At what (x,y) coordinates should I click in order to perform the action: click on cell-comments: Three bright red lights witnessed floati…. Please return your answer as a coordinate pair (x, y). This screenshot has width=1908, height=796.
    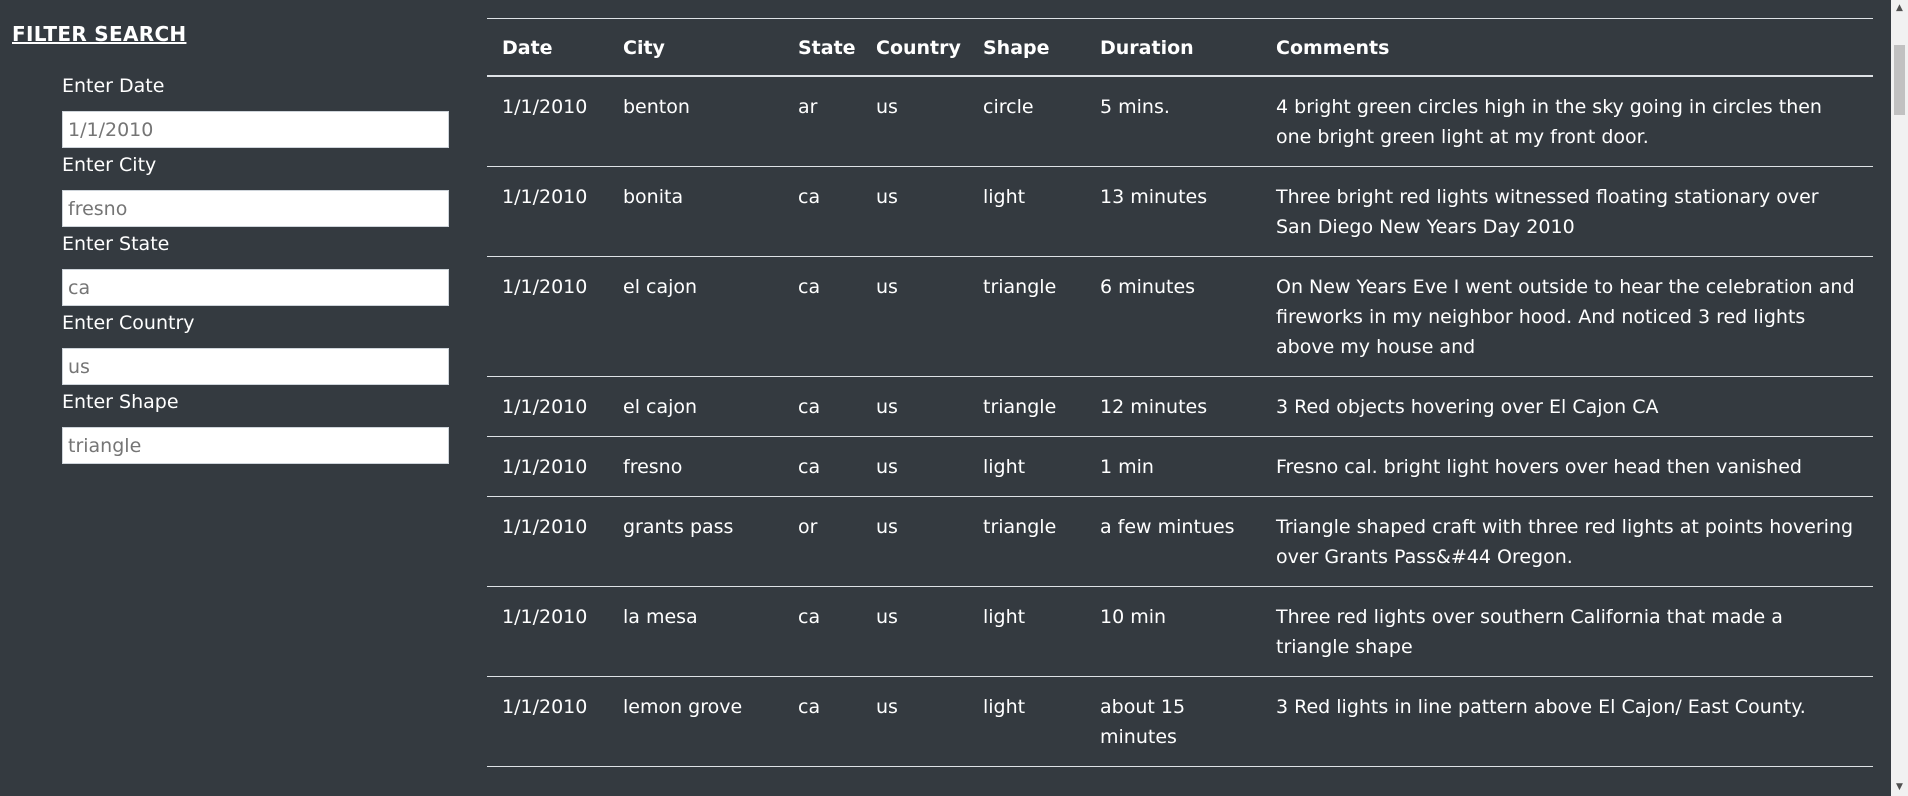
    Looking at the image, I should click on (1567, 211).